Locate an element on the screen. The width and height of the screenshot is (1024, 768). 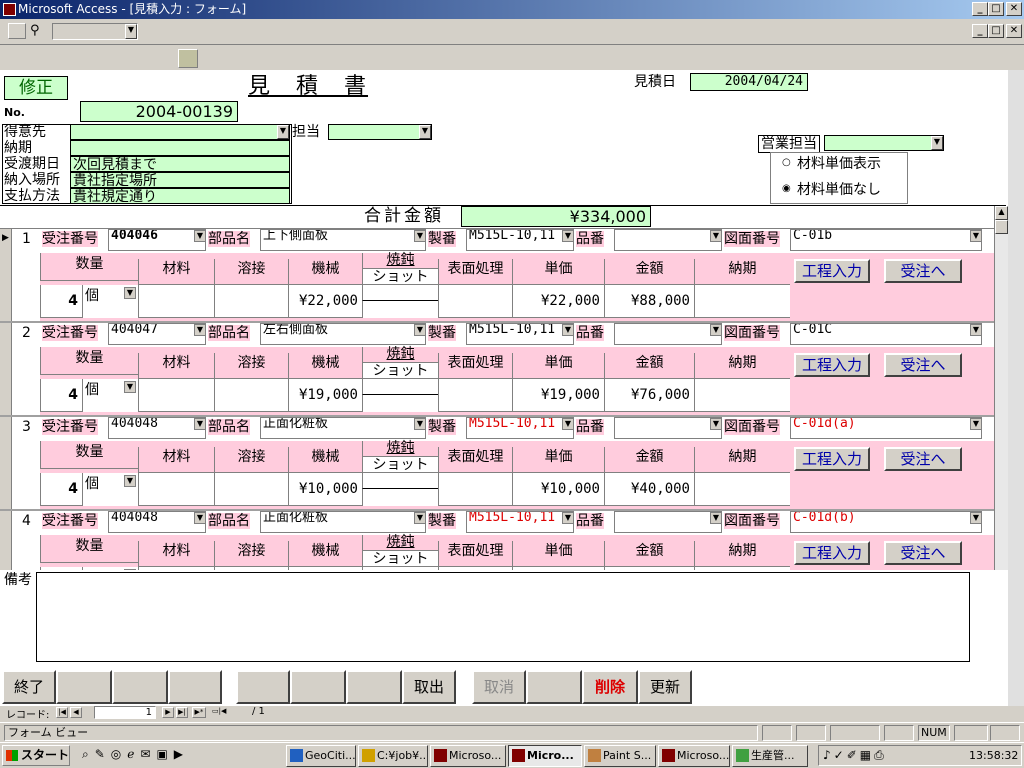
radio-unselected-icon: ○ is located at coordinates (786, 162).